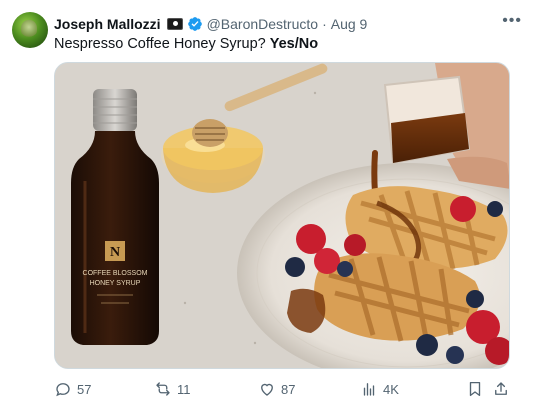 The height and width of the screenshot is (405, 540). I want to click on tweet-actions: 57 11 87 4K, so click(282, 390).